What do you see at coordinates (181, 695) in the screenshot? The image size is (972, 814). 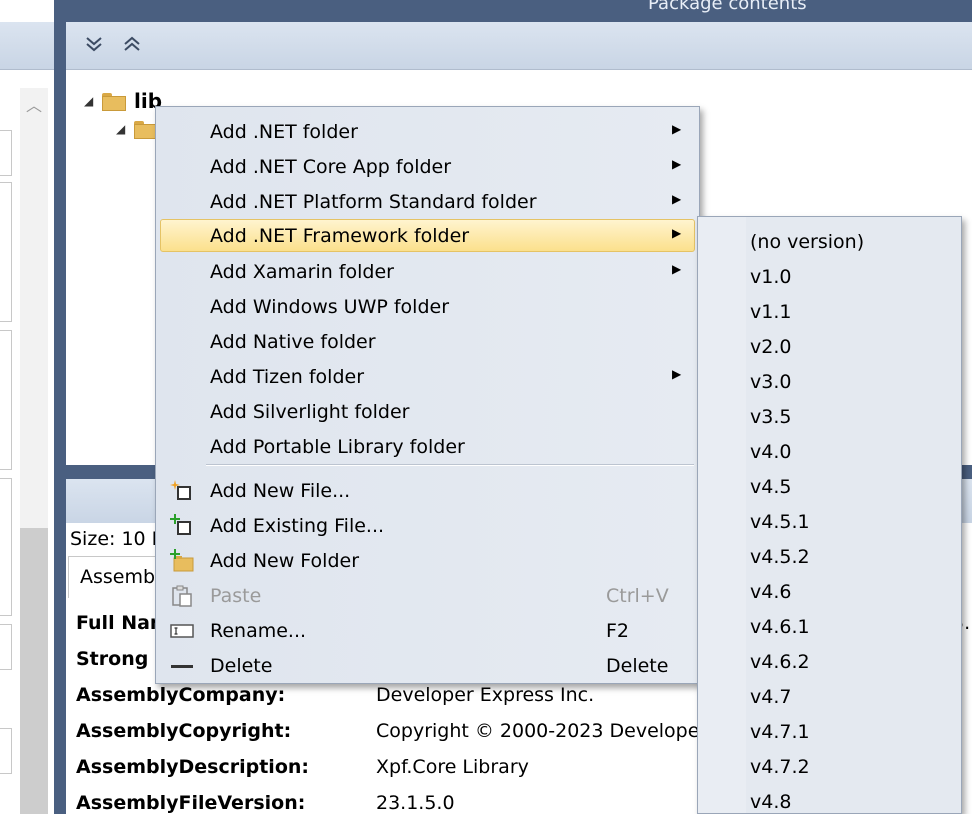 I see `prop-key-company: AssemblyCompany:` at bounding box center [181, 695].